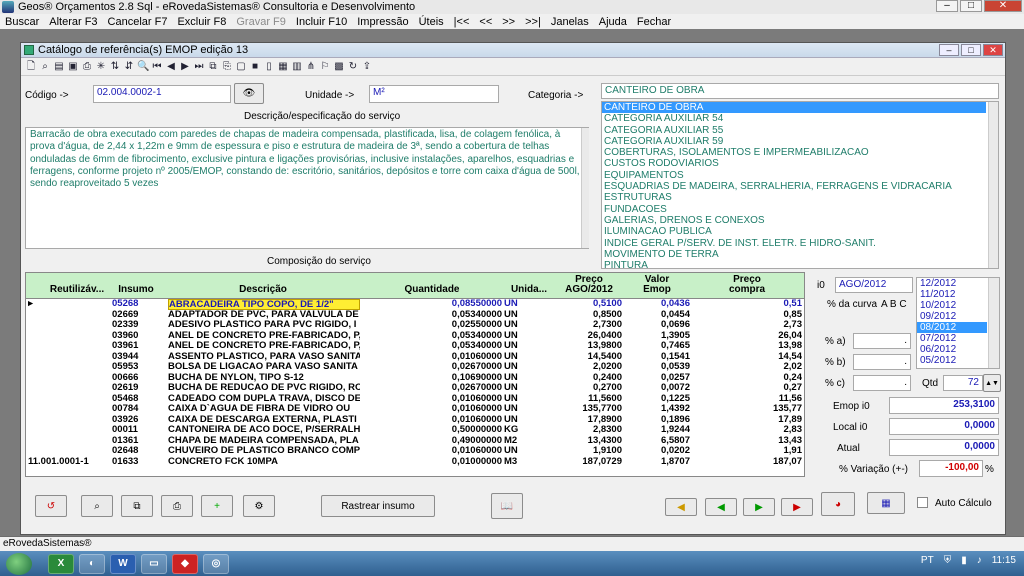 This screenshot has height=576, width=1024. Describe the element at coordinates (963, 383) in the screenshot. I see `qtd-stepper: 72` at that location.